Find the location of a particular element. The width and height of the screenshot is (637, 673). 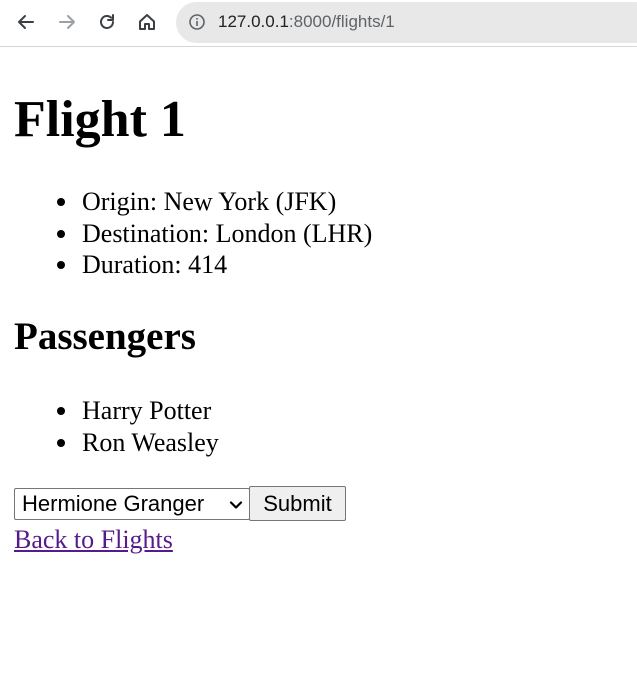

reload-icon is located at coordinates (107, 21).